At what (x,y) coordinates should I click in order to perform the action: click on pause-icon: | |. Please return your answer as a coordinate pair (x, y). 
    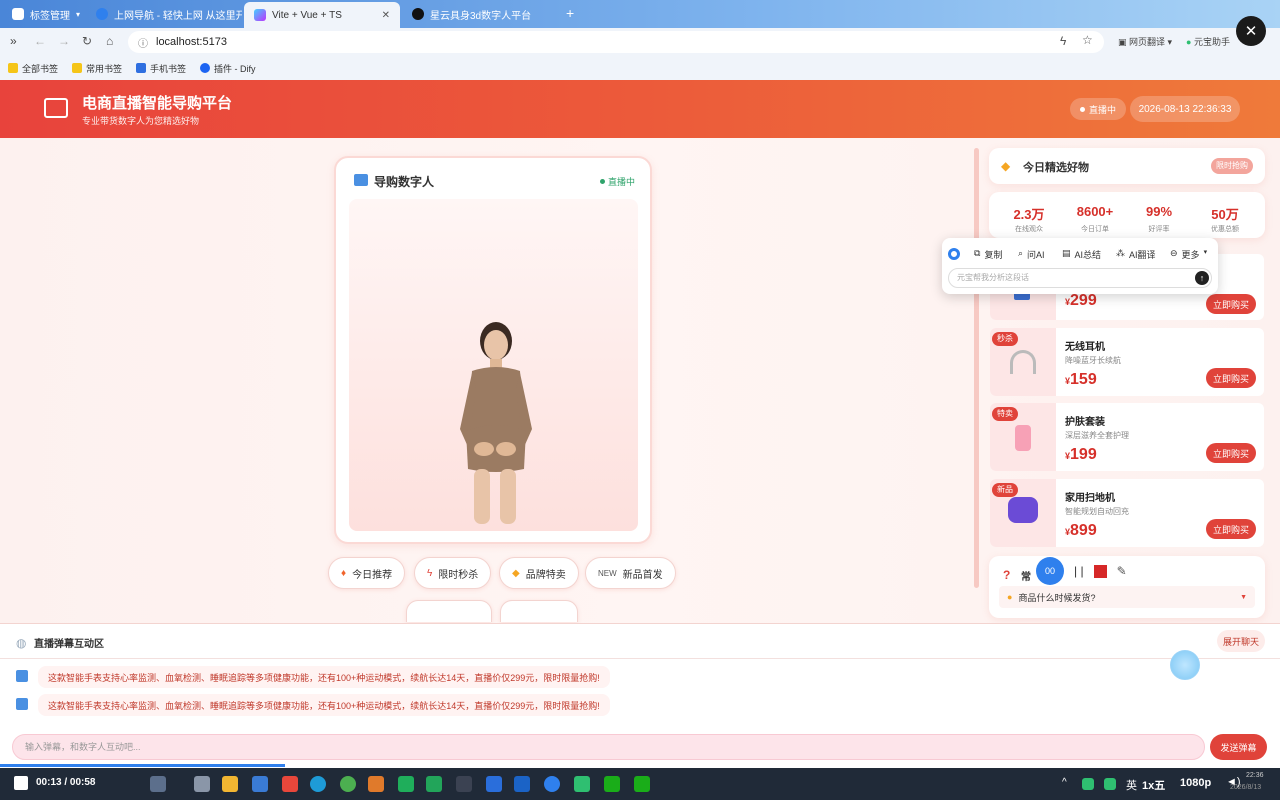
    Looking at the image, I should click on (1079, 571).